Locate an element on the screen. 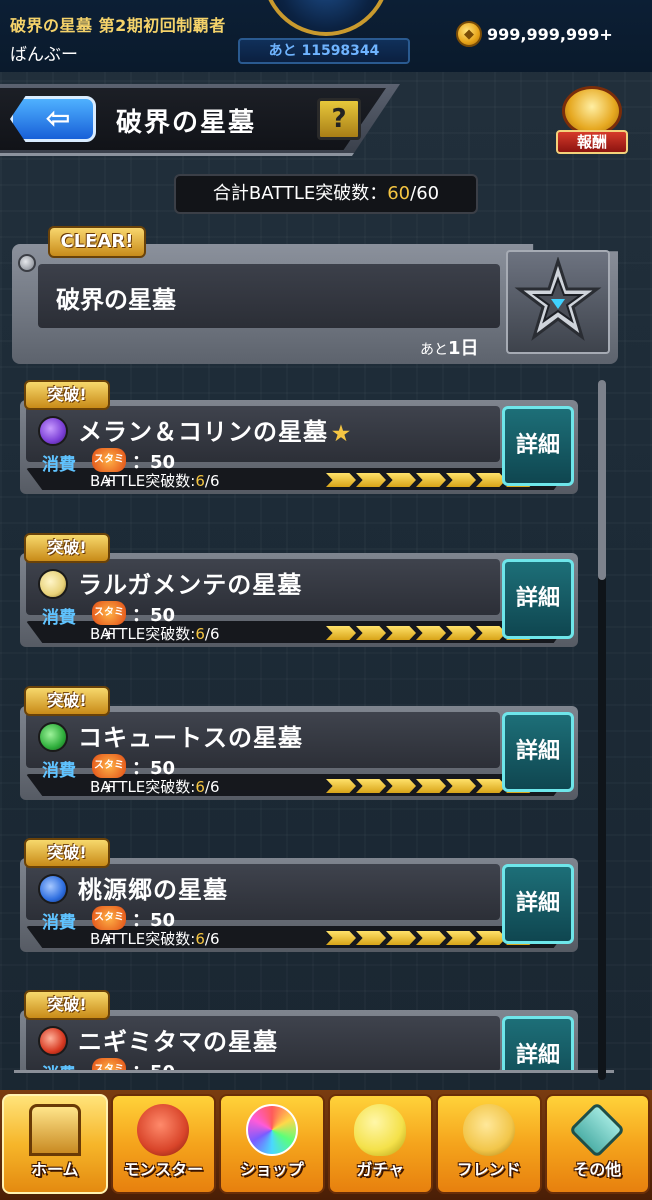 This screenshot has width=652, height=1200. nav-label: フレンド is located at coordinates (488, 1169).